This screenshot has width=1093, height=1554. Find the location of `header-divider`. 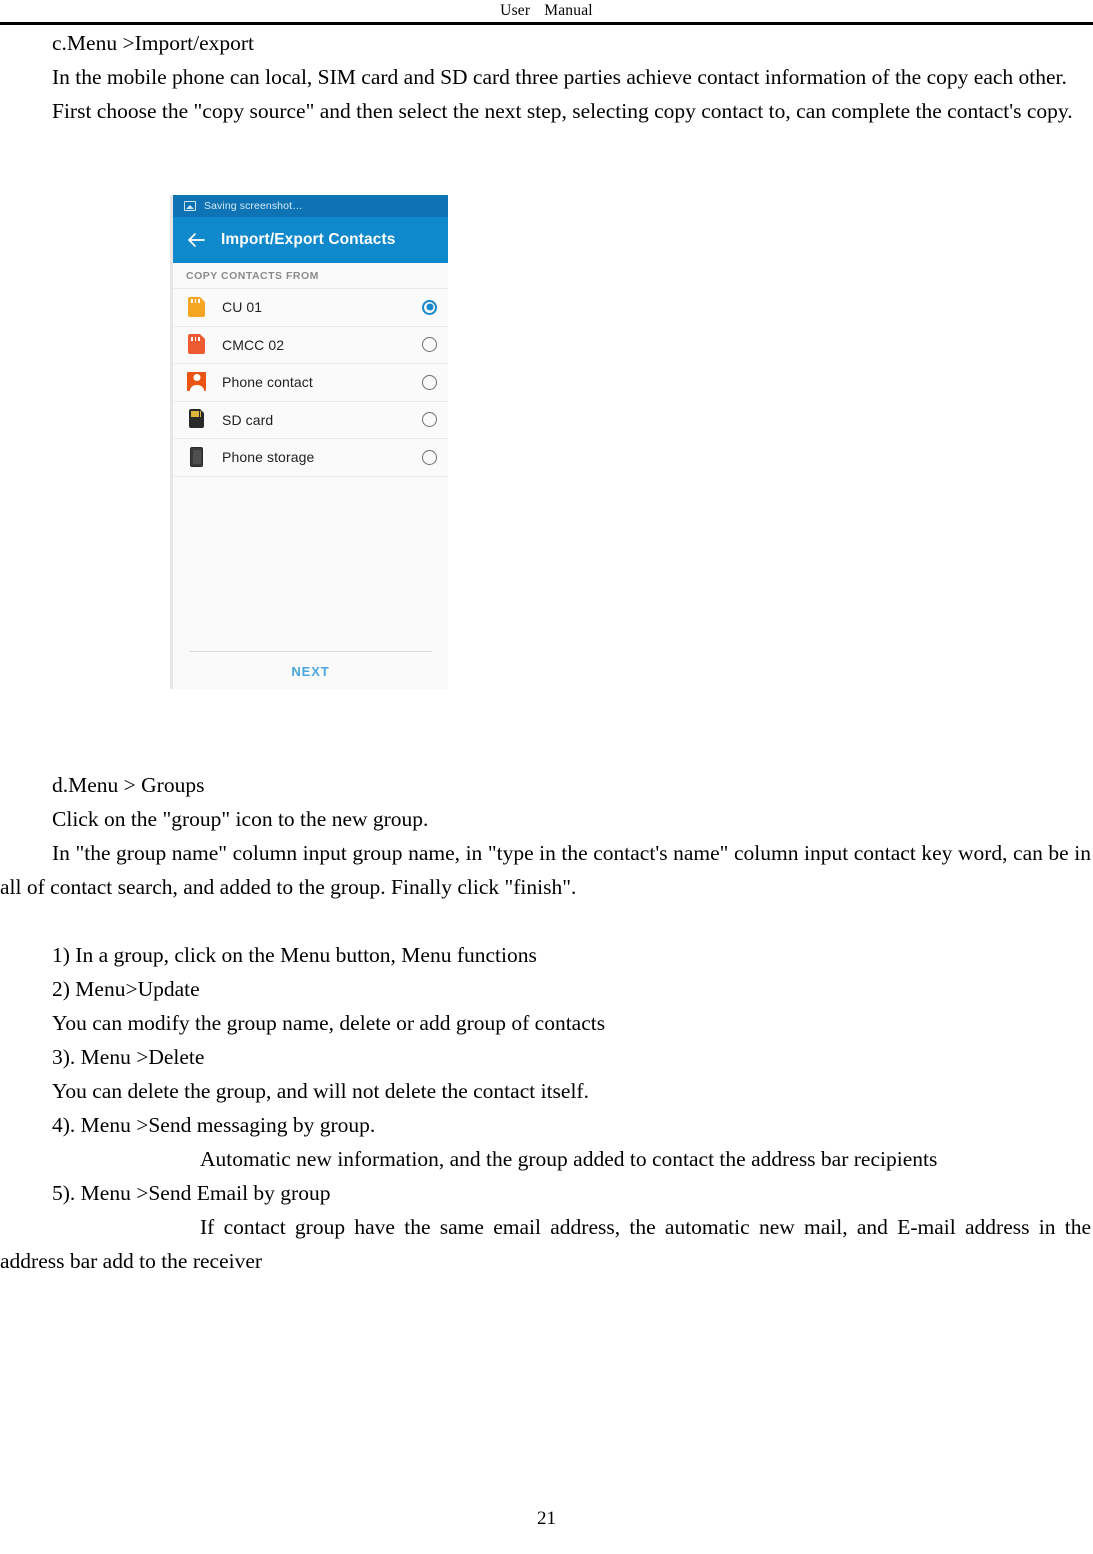

header-divider is located at coordinates (546, 23).